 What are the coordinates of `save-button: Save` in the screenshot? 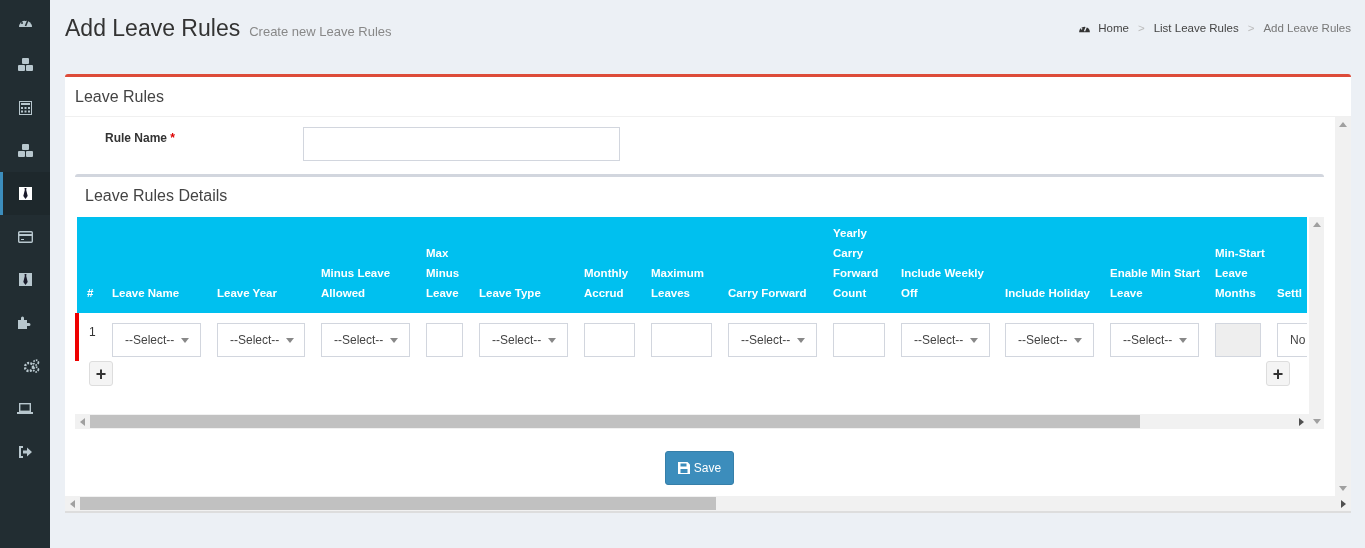 It's located at (699, 468).